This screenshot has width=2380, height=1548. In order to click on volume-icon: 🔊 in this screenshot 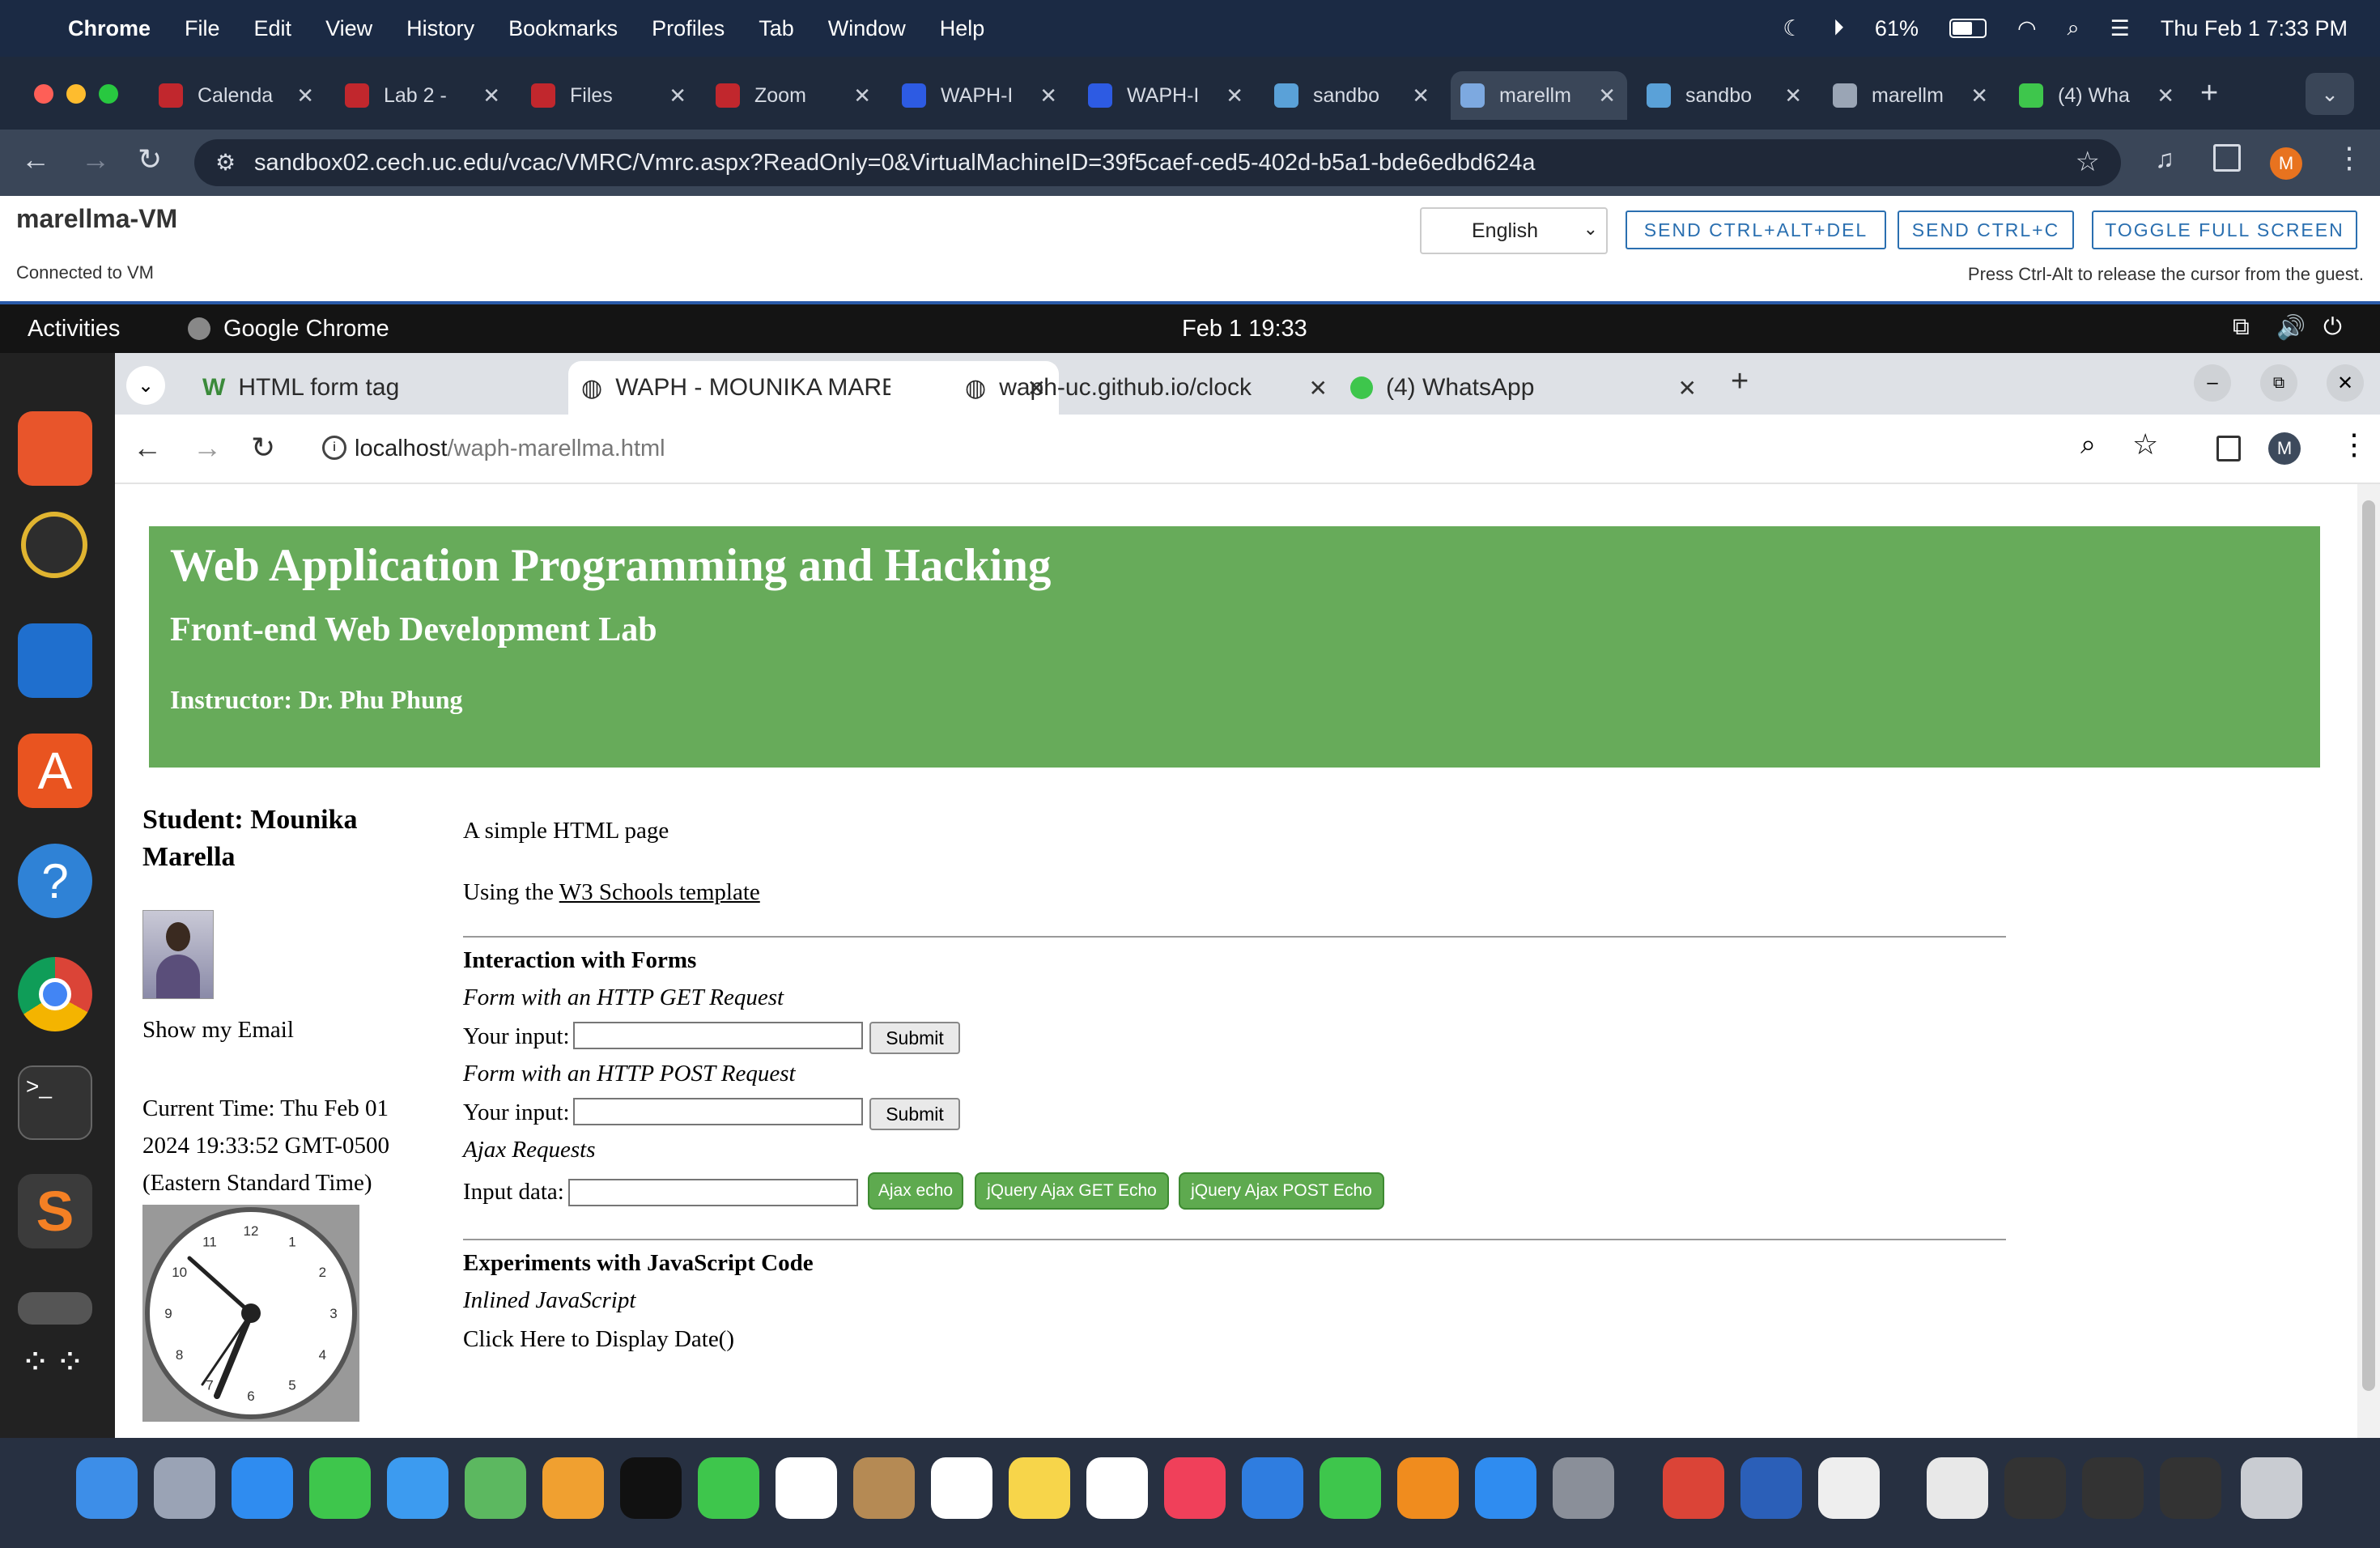, I will do `click(2291, 328)`.